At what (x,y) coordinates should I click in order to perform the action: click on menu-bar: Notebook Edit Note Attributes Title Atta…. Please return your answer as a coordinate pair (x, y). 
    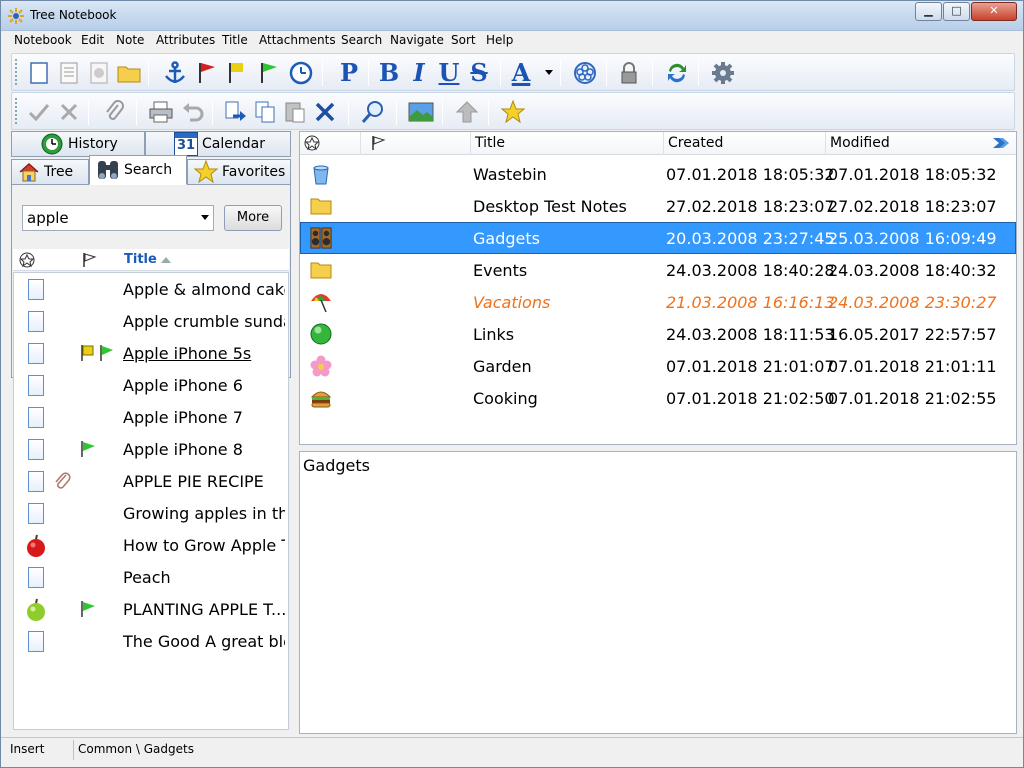
    Looking at the image, I should click on (512, 41).